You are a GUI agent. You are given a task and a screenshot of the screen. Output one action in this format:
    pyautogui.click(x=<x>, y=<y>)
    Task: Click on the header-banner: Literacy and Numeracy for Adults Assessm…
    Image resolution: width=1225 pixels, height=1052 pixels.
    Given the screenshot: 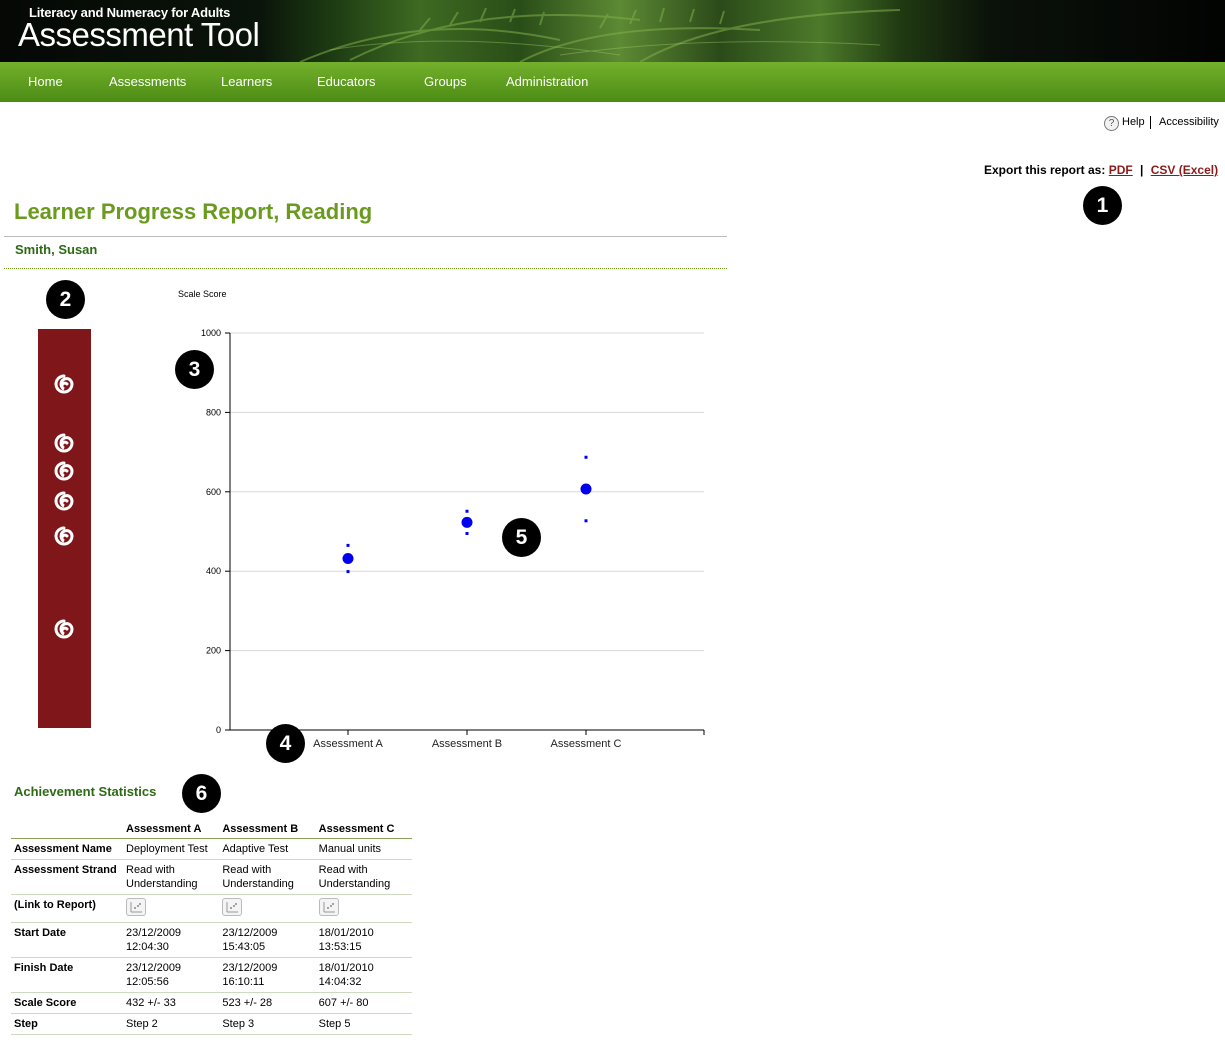 What is the action you would take?
    pyautogui.click(x=612, y=31)
    